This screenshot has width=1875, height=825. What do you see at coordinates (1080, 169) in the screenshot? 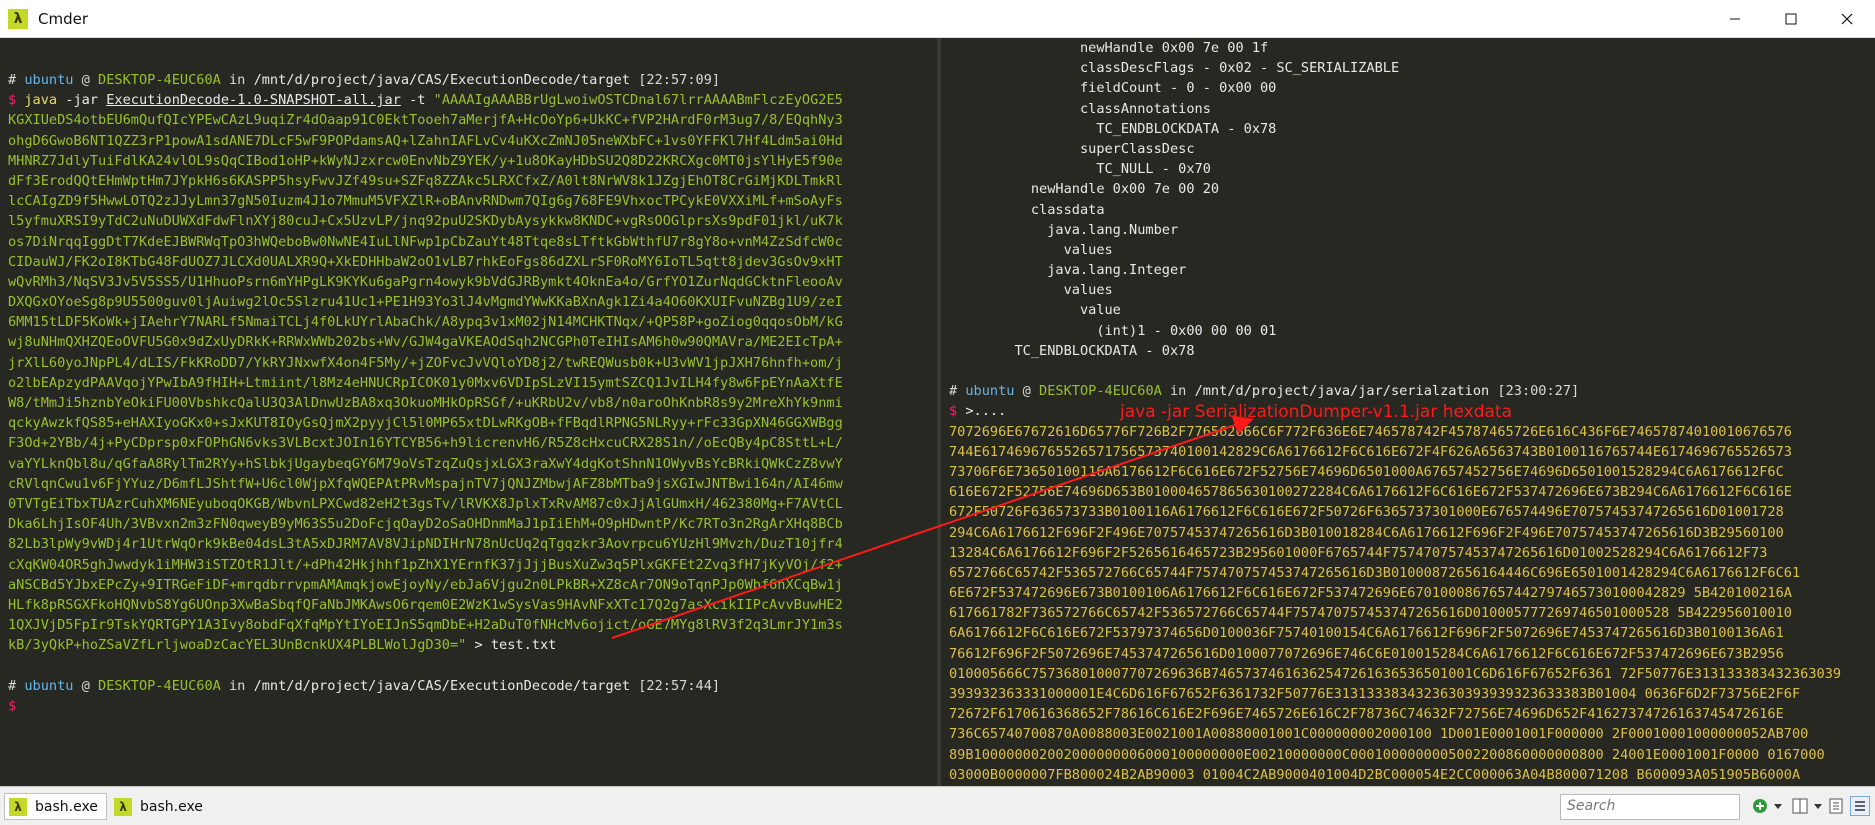
I see `dump-line: TC_NULL - 0x70` at bounding box center [1080, 169].